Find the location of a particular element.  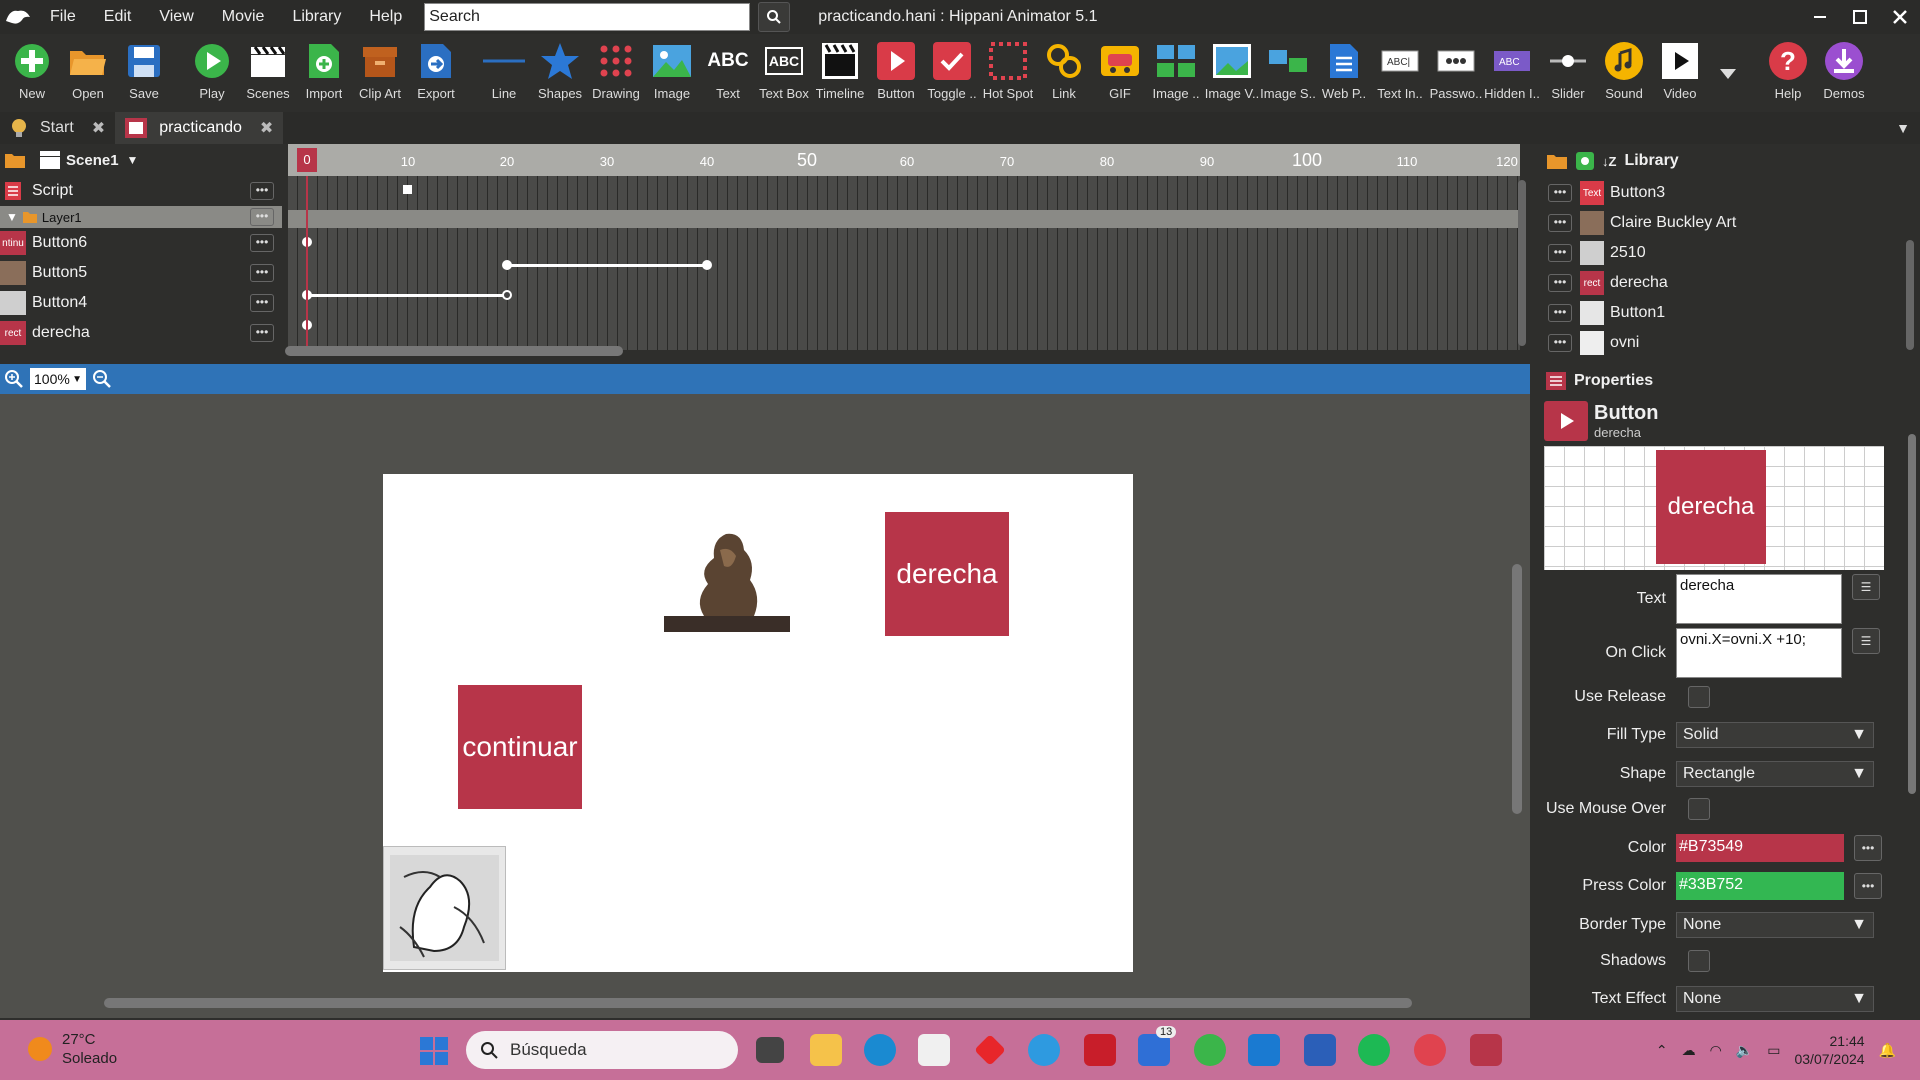

gif-button: GIF is located at coordinates (1120, 71).